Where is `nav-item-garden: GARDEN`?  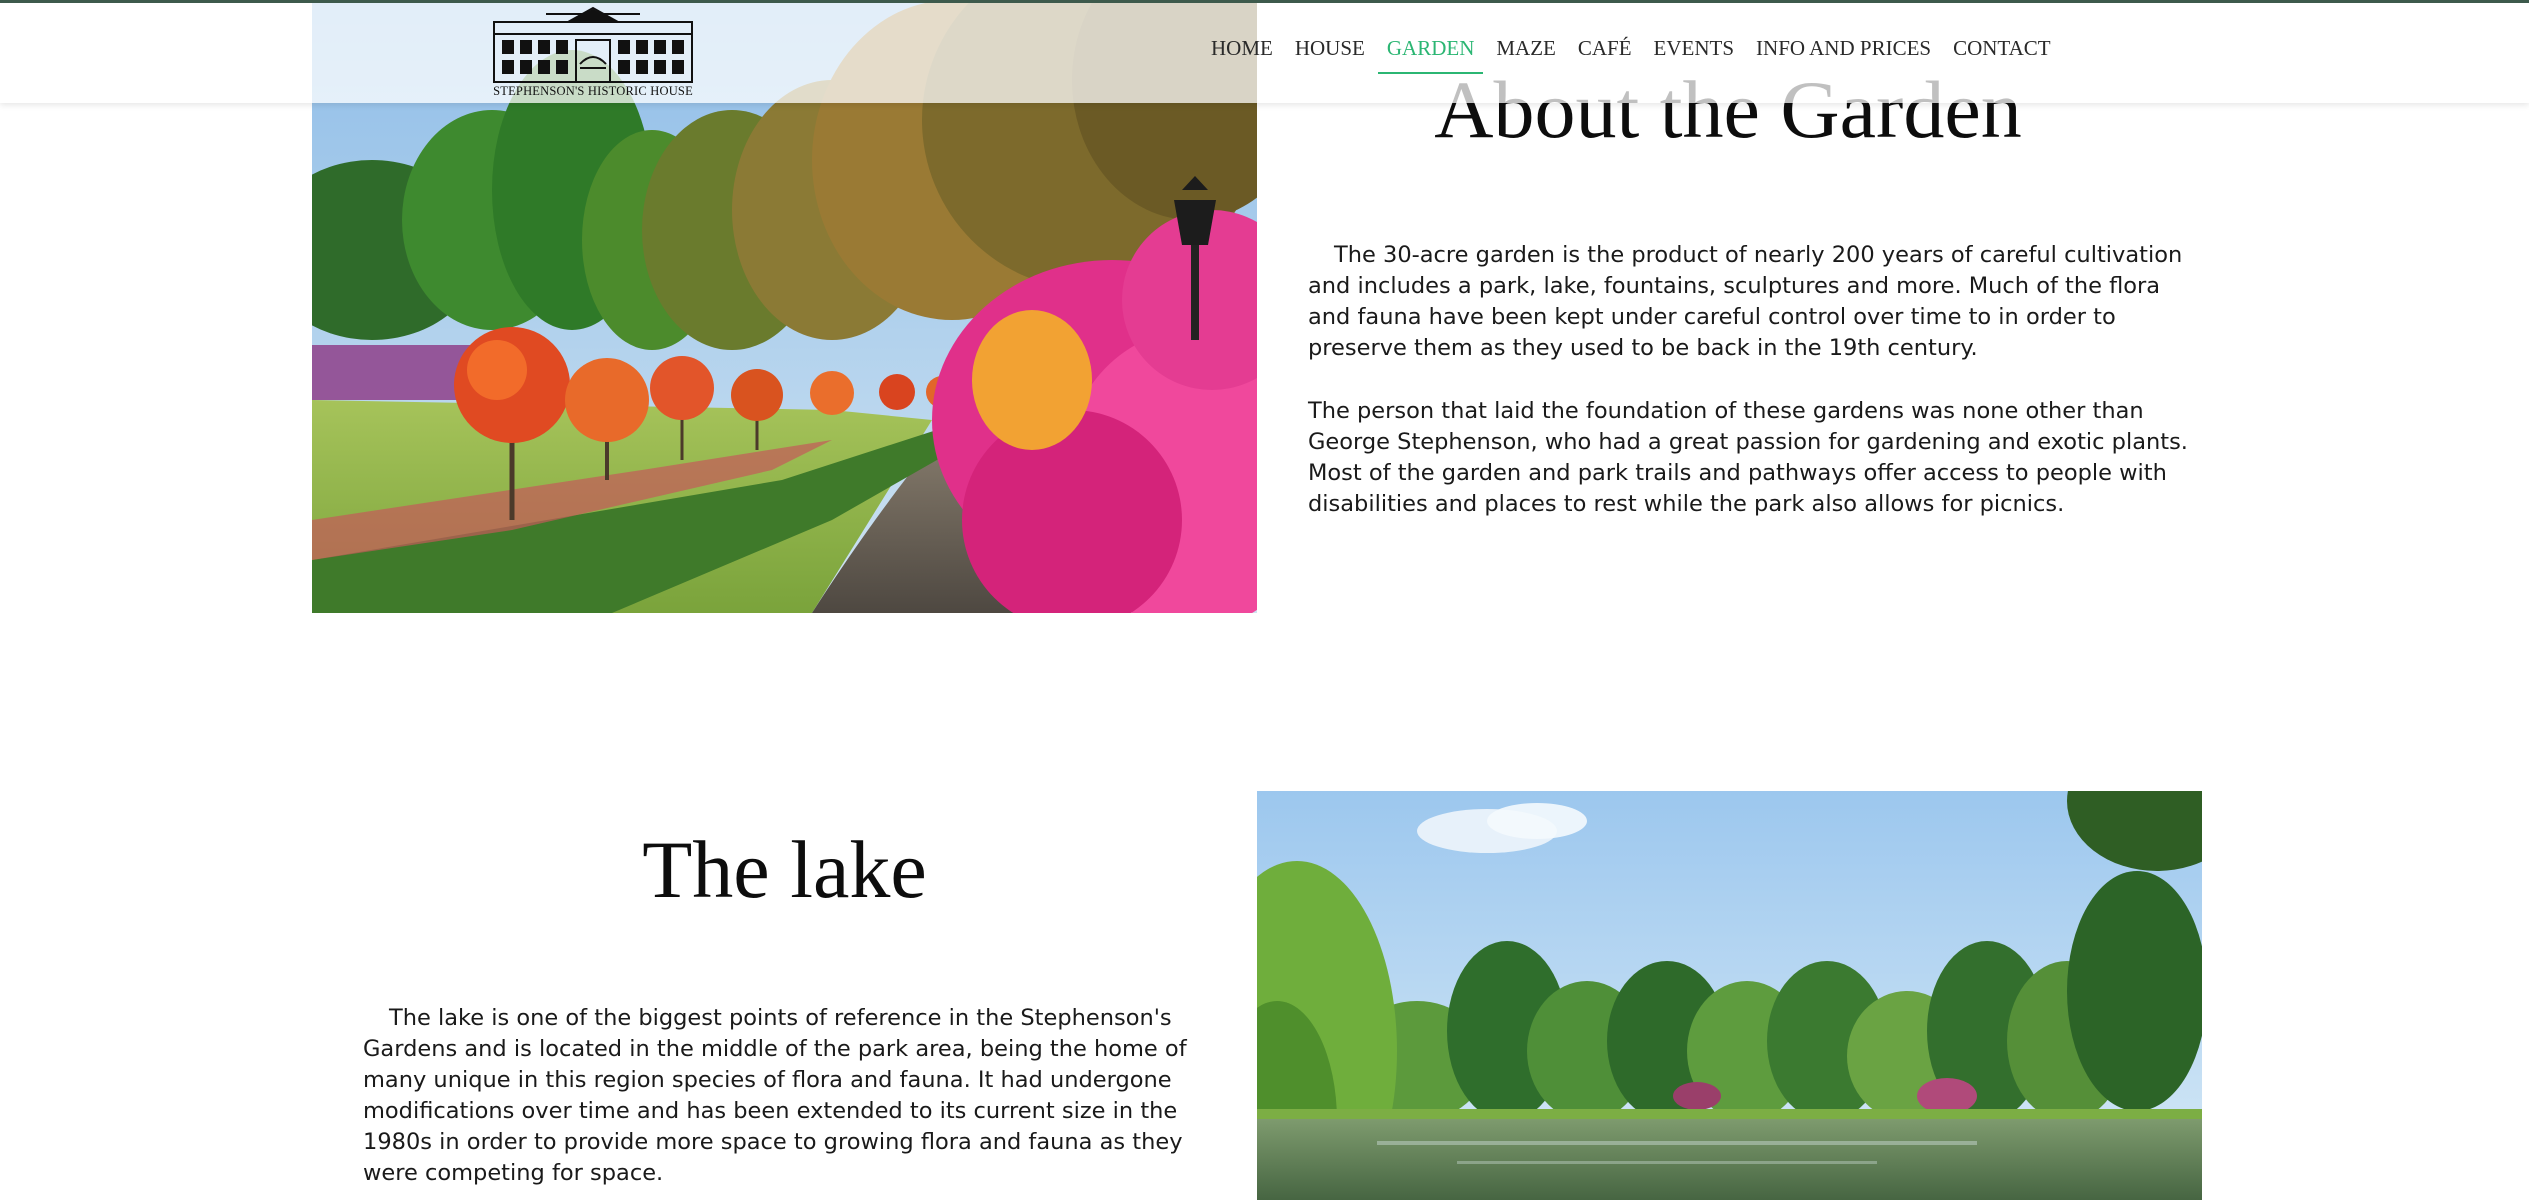
nav-item-garden: GARDEN is located at coordinates (1431, 52).